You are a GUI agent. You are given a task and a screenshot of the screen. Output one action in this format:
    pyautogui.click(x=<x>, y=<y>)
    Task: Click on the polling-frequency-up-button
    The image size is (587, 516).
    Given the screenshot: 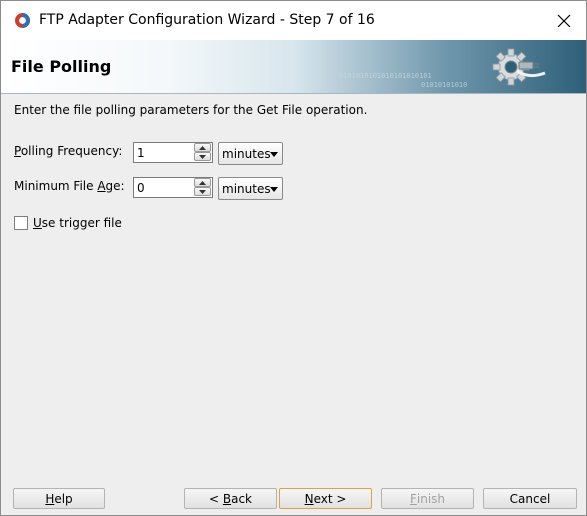 What is the action you would take?
    pyautogui.click(x=202, y=147)
    